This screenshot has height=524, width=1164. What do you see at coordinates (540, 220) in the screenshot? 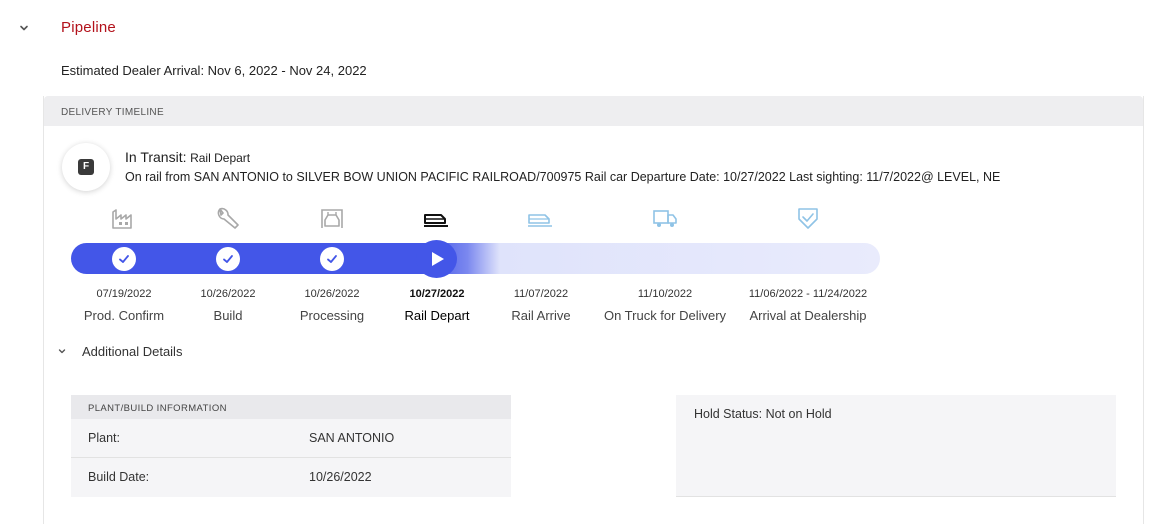
I see `train-arrive-icon` at bounding box center [540, 220].